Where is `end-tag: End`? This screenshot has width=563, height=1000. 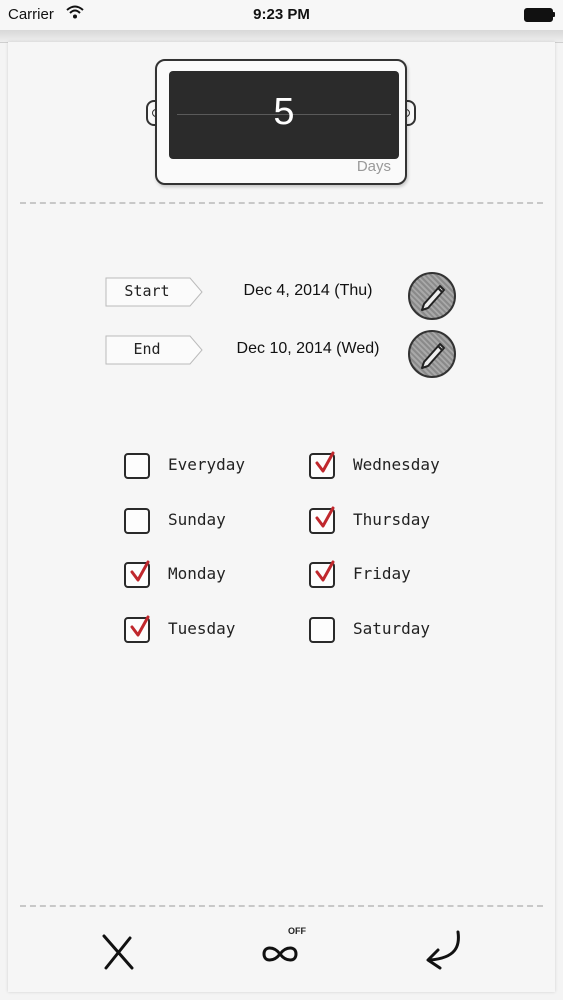
end-tag: End is located at coordinates (154, 350).